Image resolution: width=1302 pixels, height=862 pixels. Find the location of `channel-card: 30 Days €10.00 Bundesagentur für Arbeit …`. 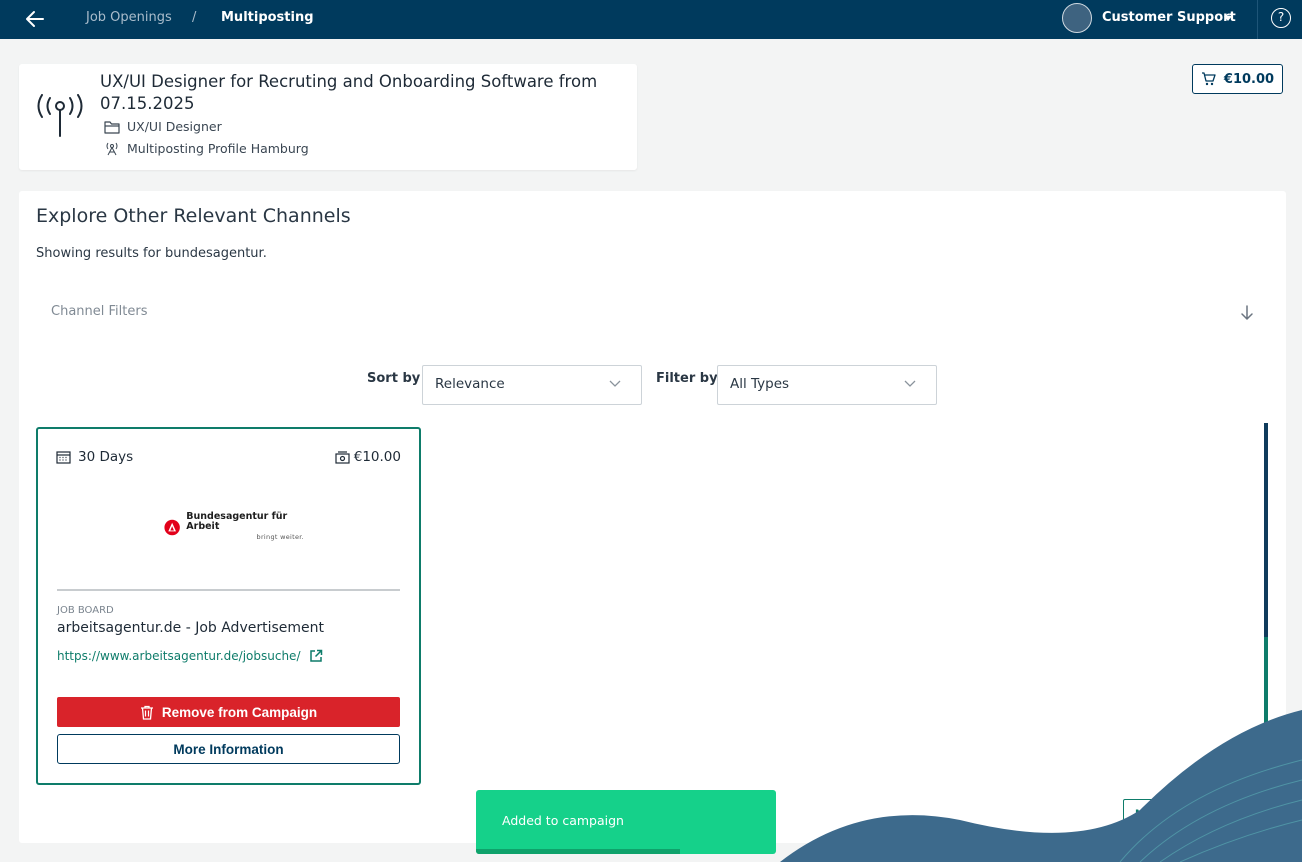

channel-card: 30 Days €10.00 Bundesagentur für Arbeit … is located at coordinates (228, 606).